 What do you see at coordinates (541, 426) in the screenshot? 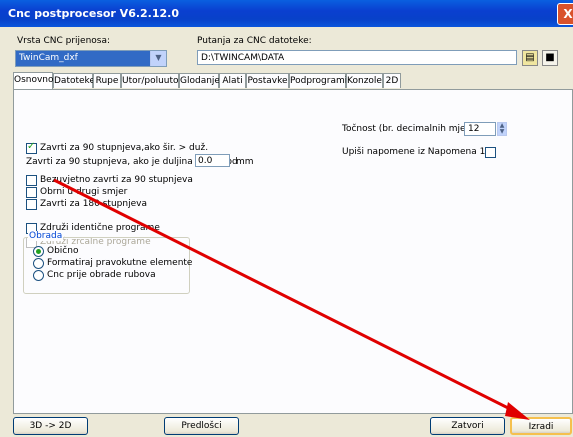
I see `create-button: Izradi` at bounding box center [541, 426].